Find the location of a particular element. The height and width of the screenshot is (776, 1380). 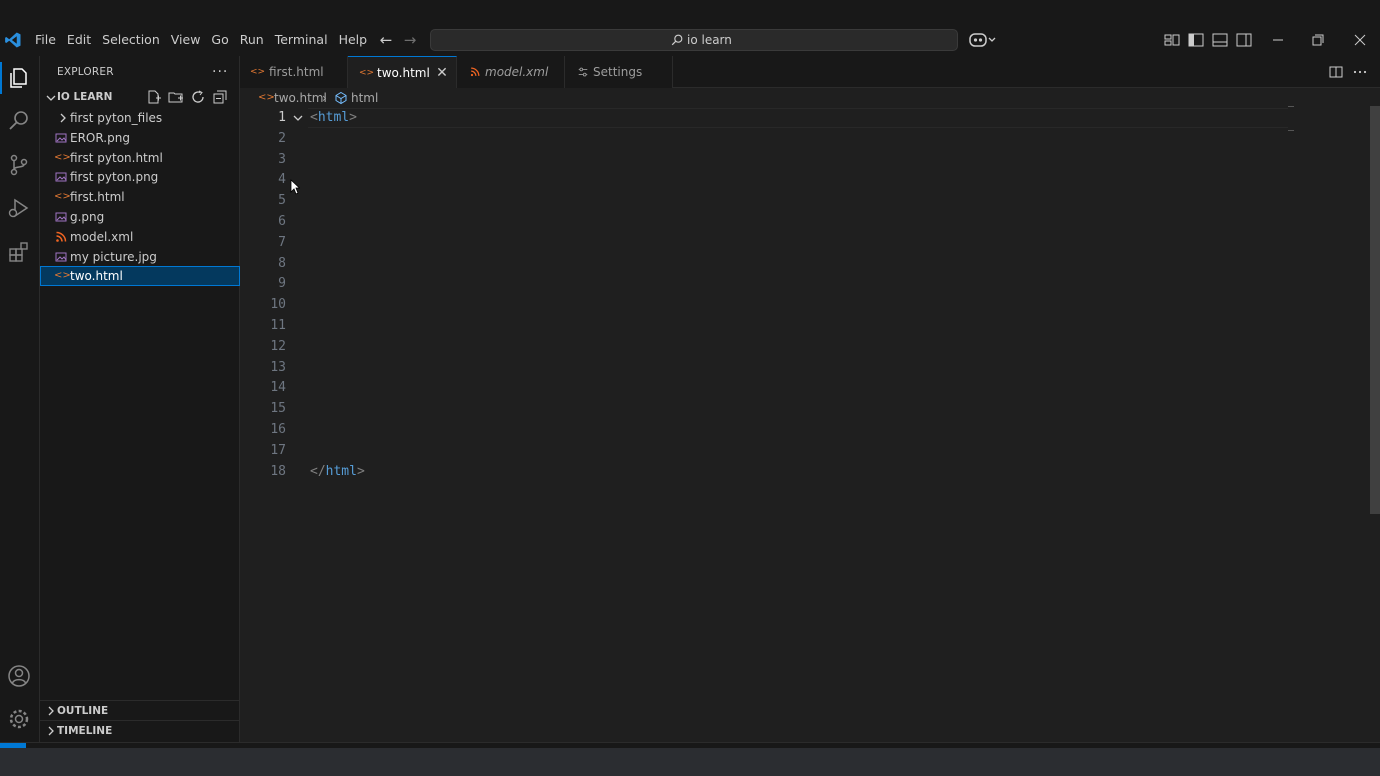

tab-model-xml: model.xml is located at coordinates (511, 72).